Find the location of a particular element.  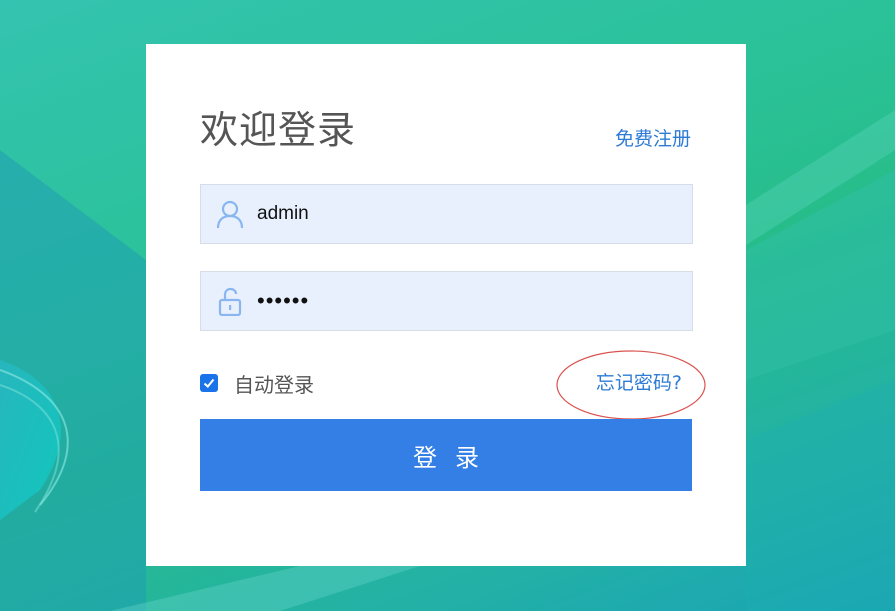

checkmark-icon is located at coordinates (209, 383).